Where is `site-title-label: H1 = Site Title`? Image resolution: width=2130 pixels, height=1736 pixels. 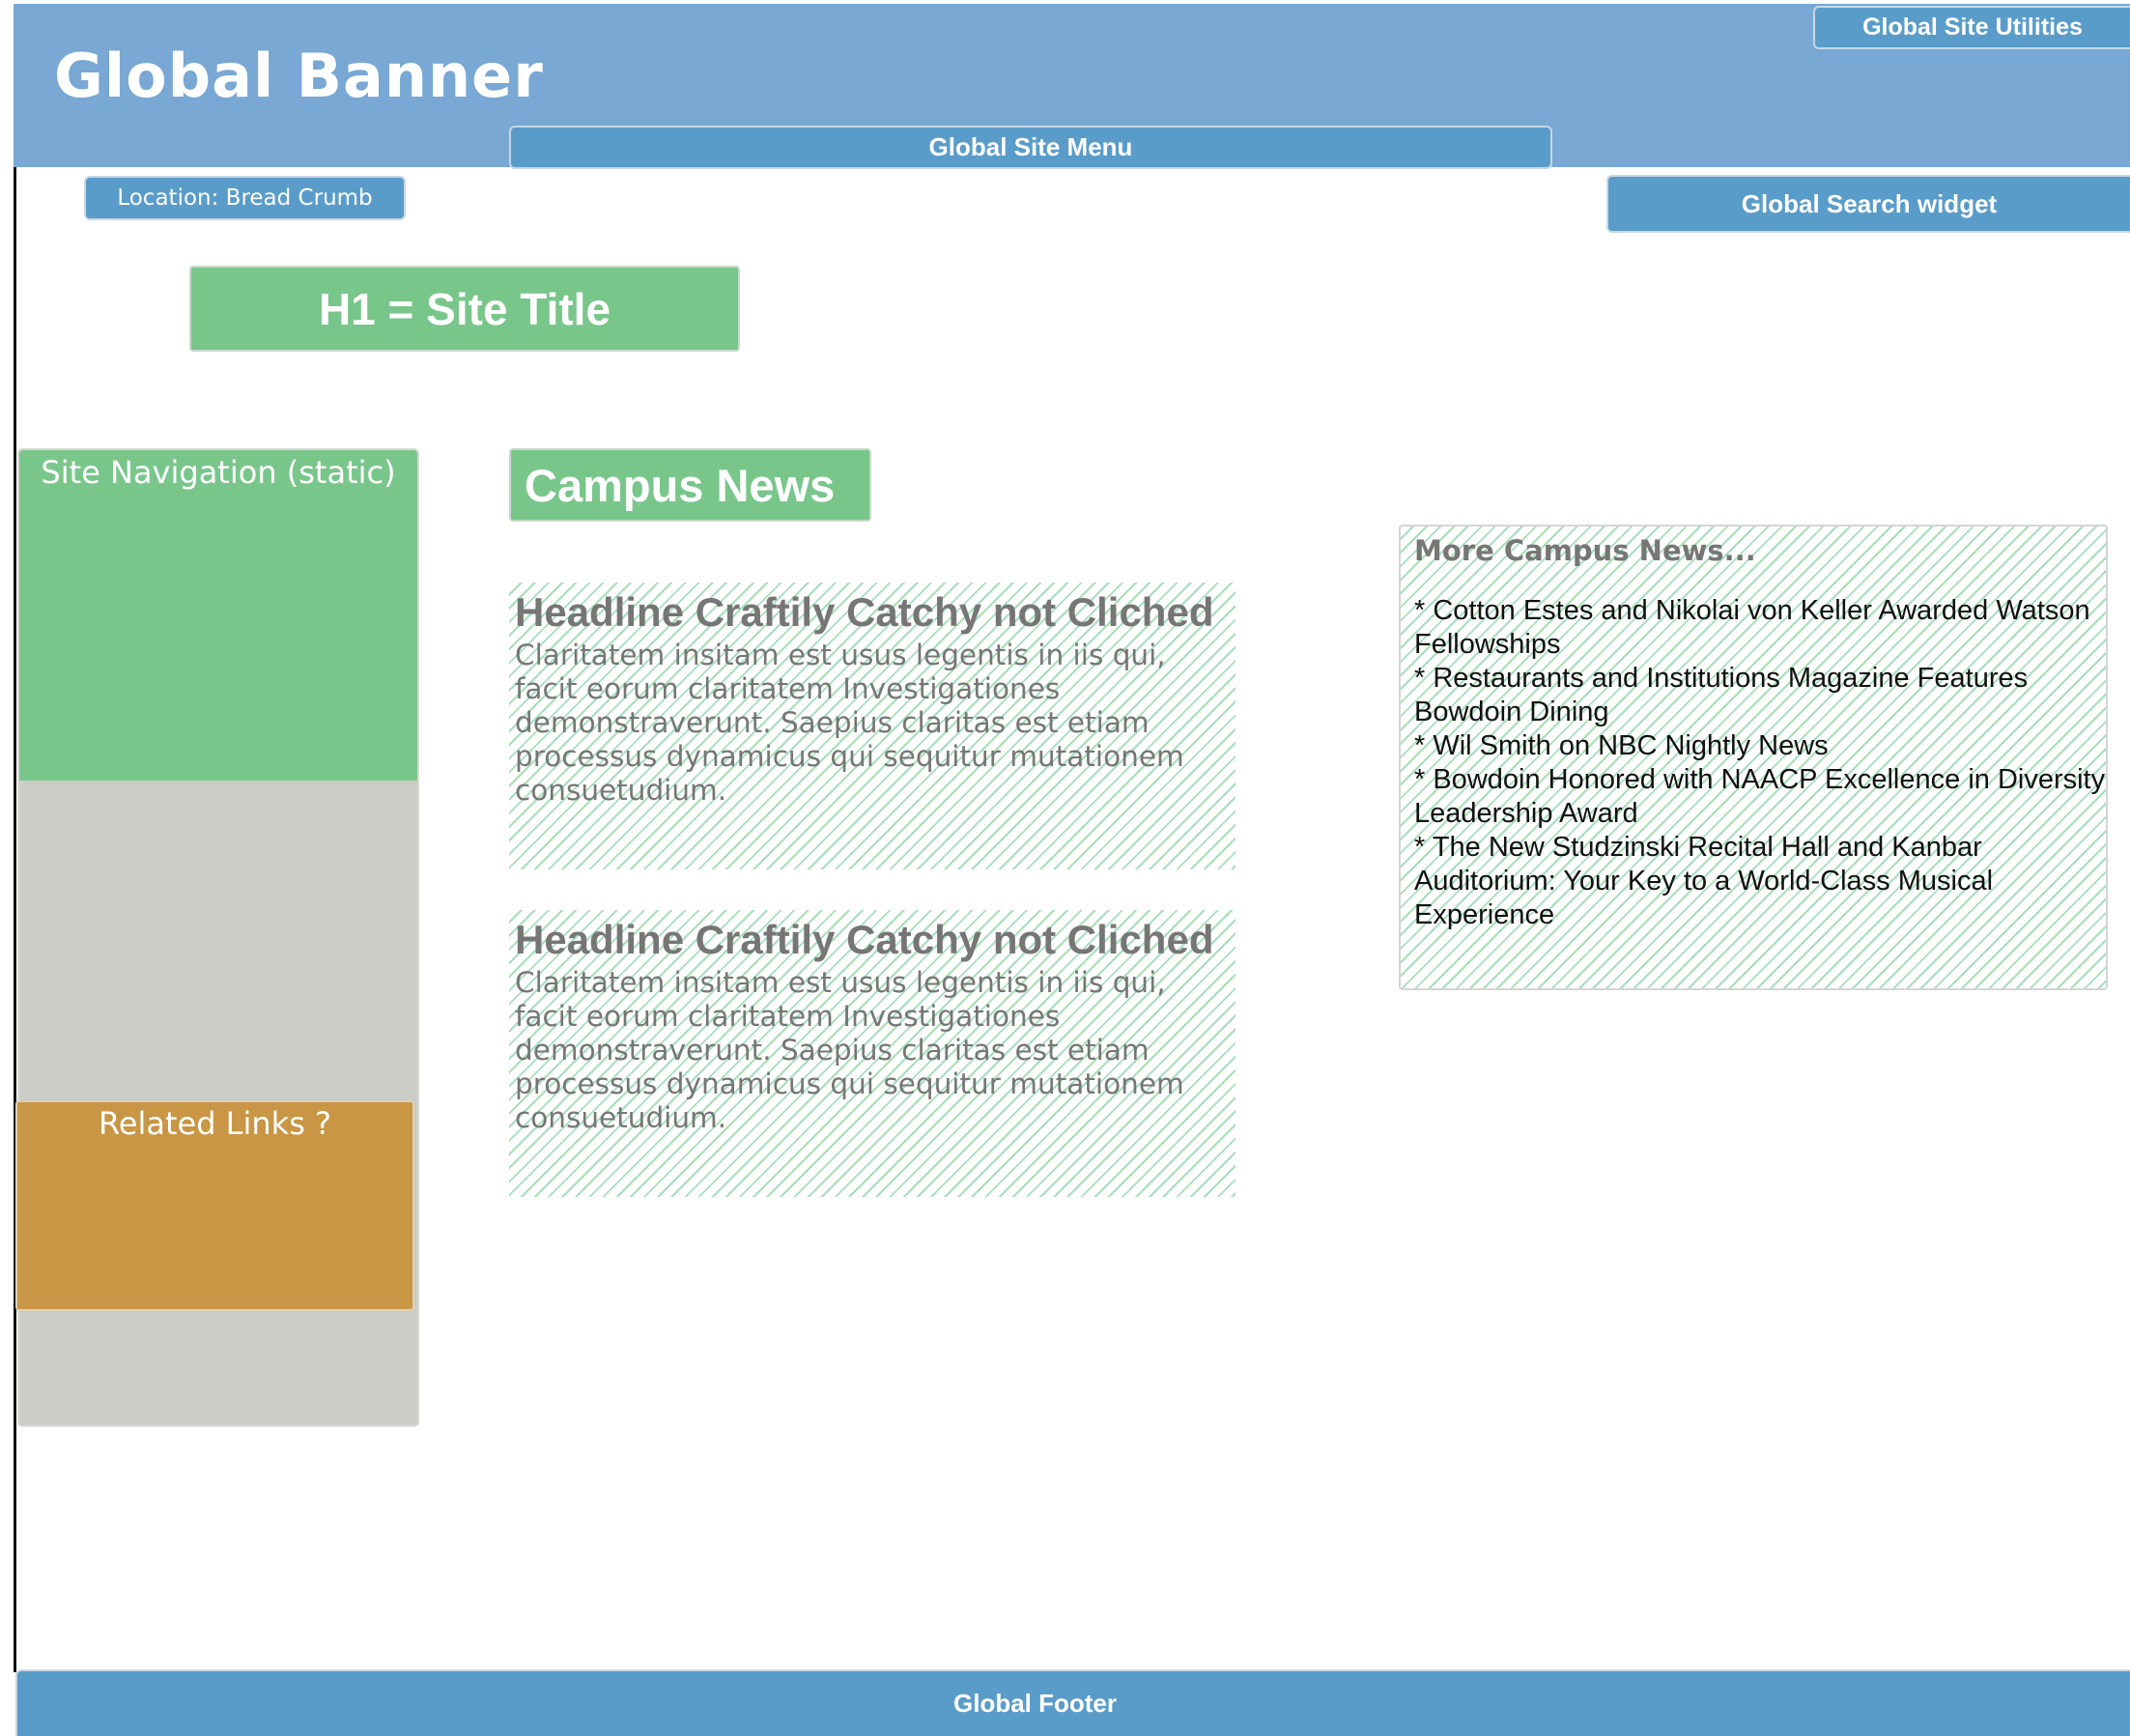
site-title-label: H1 = Site Title is located at coordinates (464, 308).